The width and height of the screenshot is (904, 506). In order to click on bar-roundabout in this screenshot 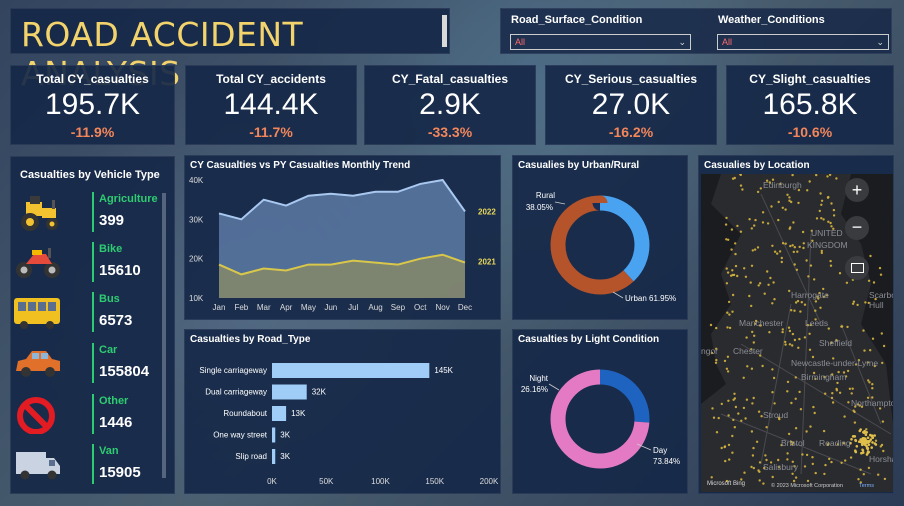, I will do `click(279, 413)`.